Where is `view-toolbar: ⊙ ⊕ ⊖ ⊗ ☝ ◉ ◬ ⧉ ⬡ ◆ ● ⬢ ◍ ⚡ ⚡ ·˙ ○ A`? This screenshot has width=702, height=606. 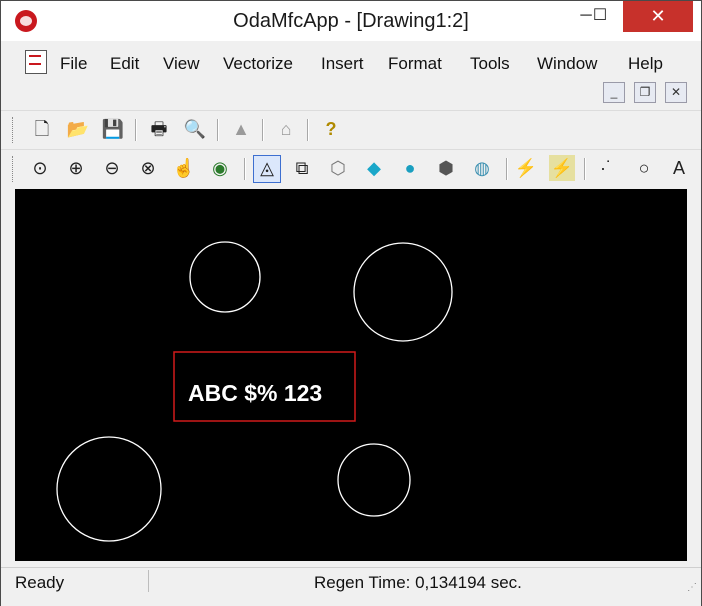
view-toolbar: ⊙ ⊕ ⊖ ⊗ ☝ ◉ ◬ ⧉ ⬡ ◆ ● ⬢ ◍ ⚡ ⚡ ·˙ ○ A is located at coordinates (351, 168).